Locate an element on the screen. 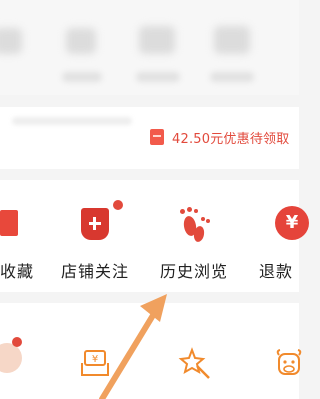 The width and height of the screenshot is (320, 399). shortcut-label-refund: 退款 is located at coordinates (276, 271).